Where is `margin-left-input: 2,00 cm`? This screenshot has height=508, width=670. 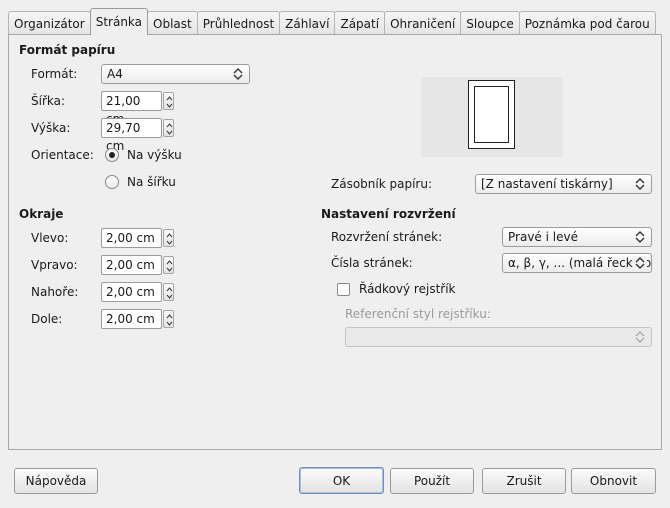 margin-left-input: 2,00 cm is located at coordinates (131, 238).